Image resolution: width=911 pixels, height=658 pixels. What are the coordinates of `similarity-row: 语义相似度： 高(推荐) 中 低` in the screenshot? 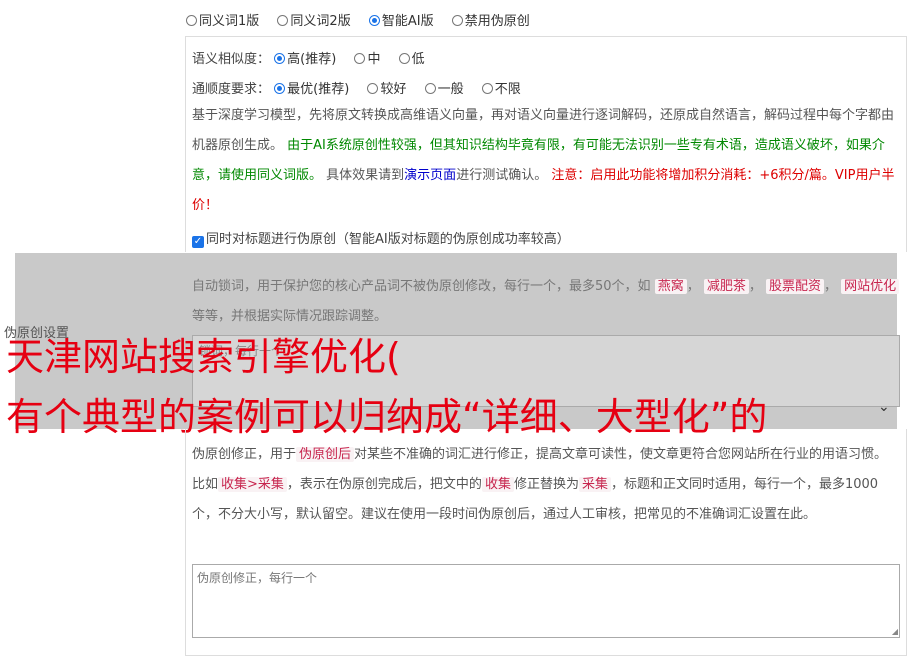 It's located at (315, 57).